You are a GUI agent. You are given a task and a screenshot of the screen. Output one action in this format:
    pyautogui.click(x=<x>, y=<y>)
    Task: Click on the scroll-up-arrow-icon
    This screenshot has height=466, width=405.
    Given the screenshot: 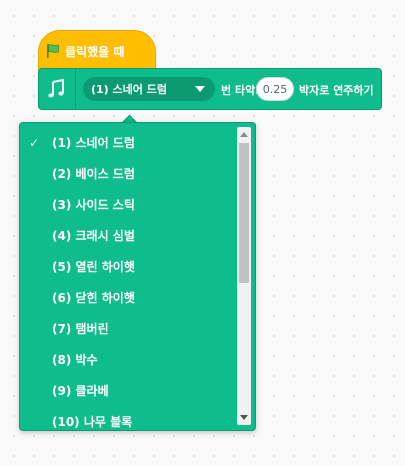 What is the action you would take?
    pyautogui.click(x=244, y=134)
    